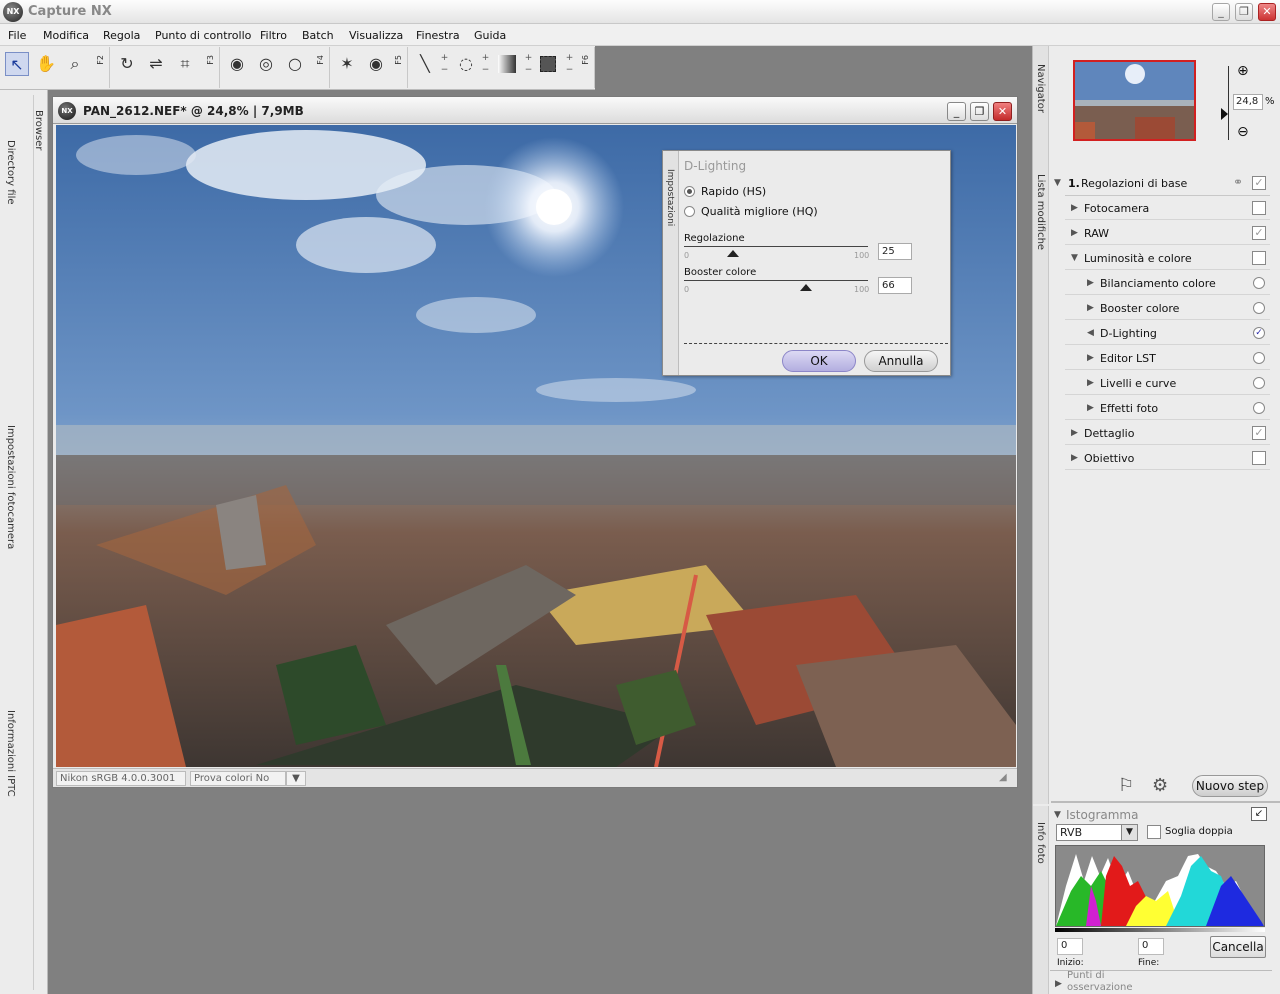  Describe the element at coordinates (318, 35) in the screenshot. I see `menu-batch: Batch` at that location.